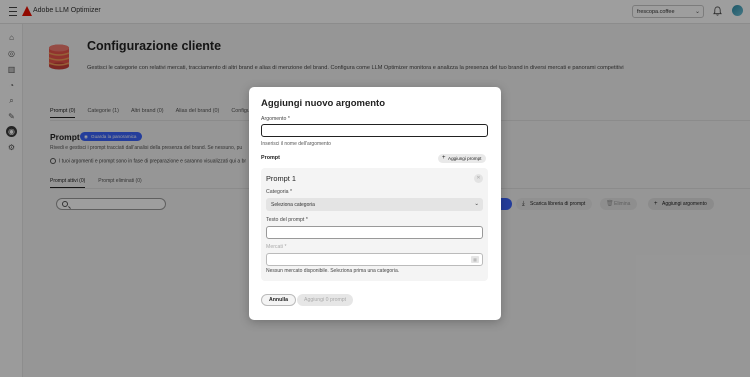 The image size is (750, 377). I want to click on topic-help-text: Inserisci il nome dell'argomento, so click(296, 144).